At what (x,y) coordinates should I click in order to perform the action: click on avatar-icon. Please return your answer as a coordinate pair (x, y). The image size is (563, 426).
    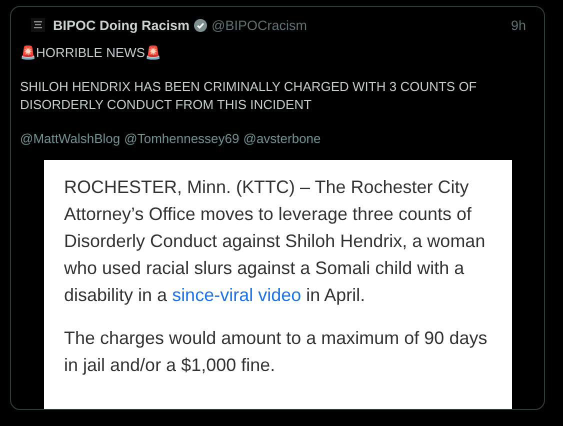
    Looking at the image, I should click on (38, 25).